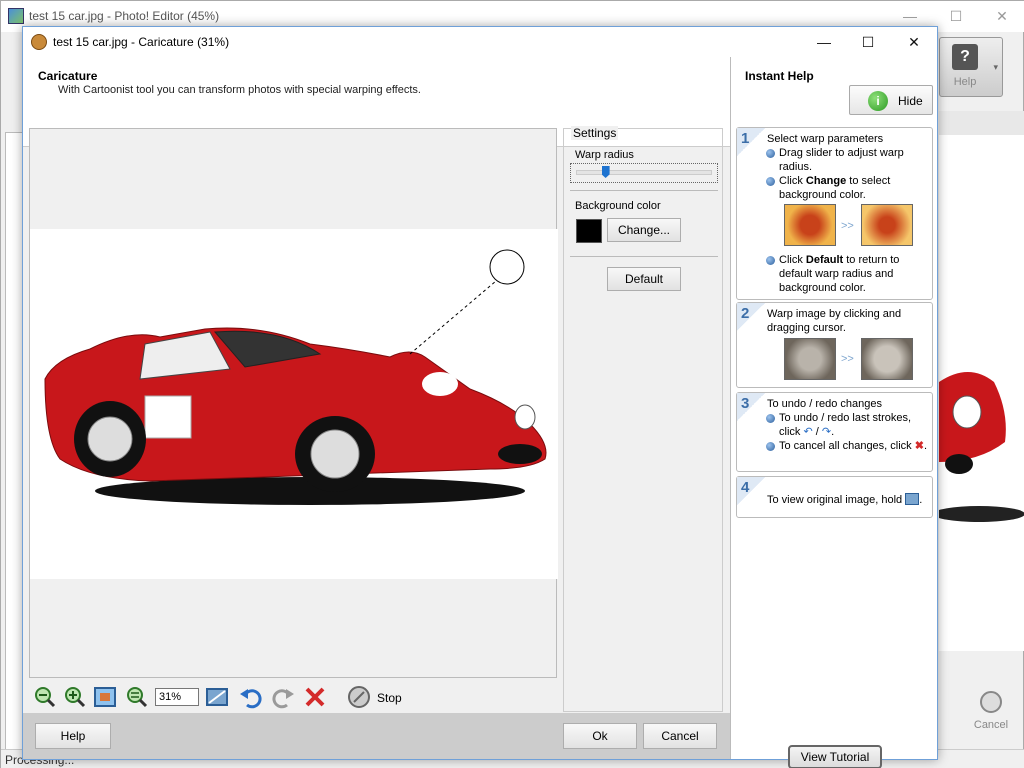 The height and width of the screenshot is (768, 1024). What do you see at coordinates (995, 67) in the screenshot?
I see `chevron-down-icon: ▾` at bounding box center [995, 67].